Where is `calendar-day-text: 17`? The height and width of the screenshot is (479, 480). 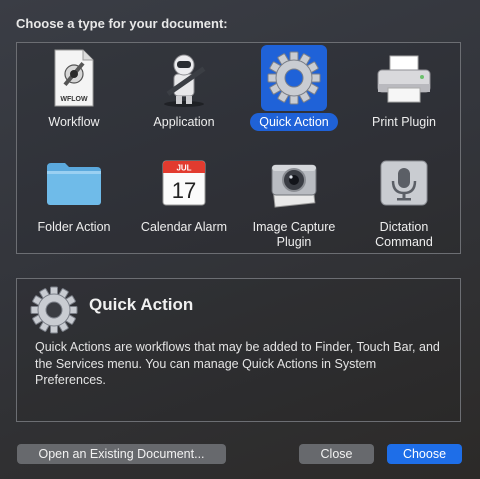 calendar-day-text: 17 is located at coordinates (184, 190).